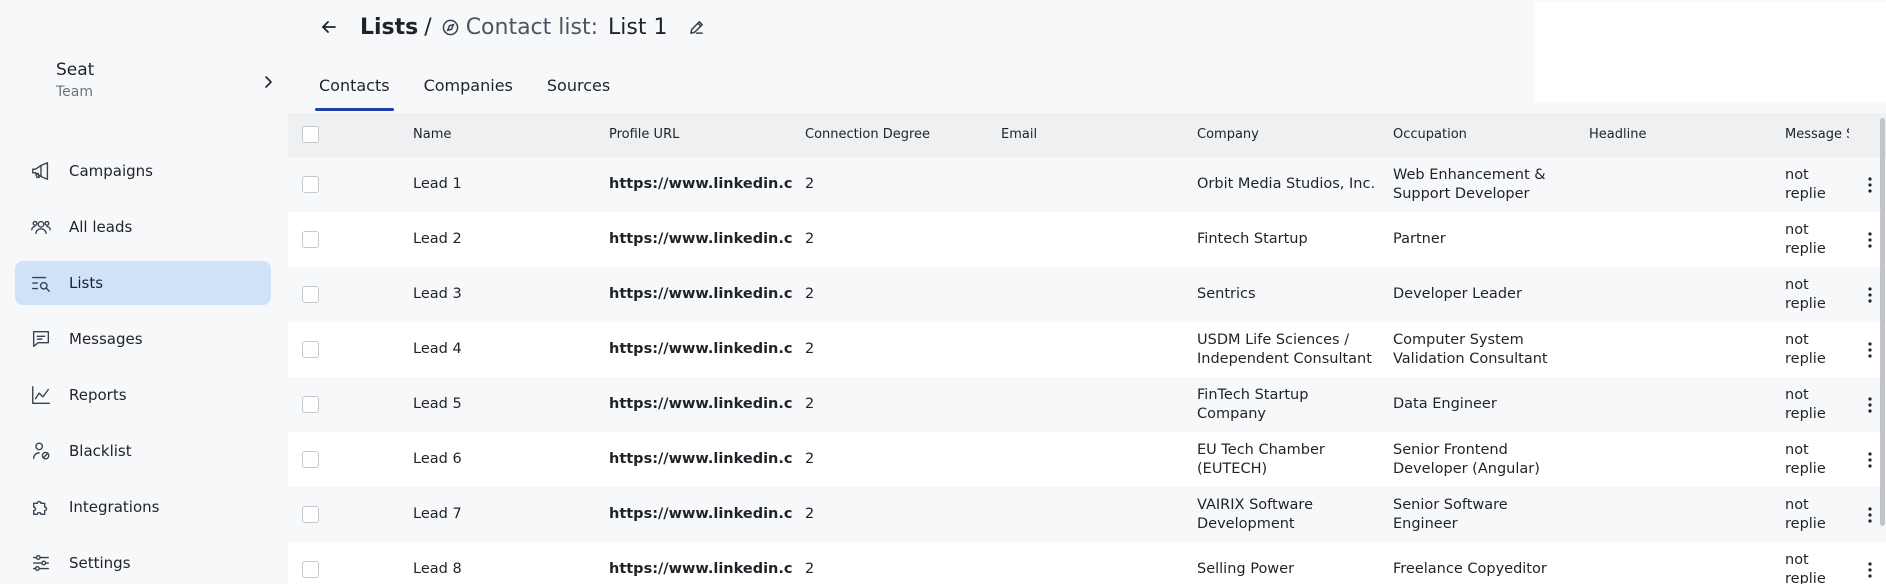 This screenshot has height=584, width=1886. What do you see at coordinates (98, 395) in the screenshot?
I see `sidebar-item-label: Reports` at bounding box center [98, 395].